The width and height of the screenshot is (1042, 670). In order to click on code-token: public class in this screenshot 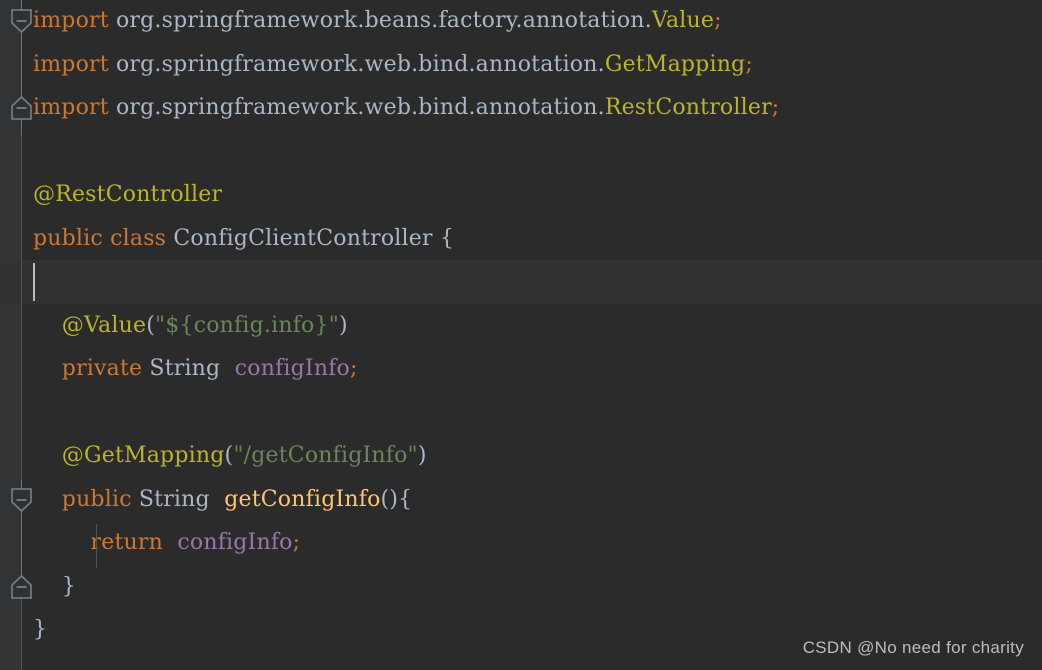, I will do `click(103, 238)`.